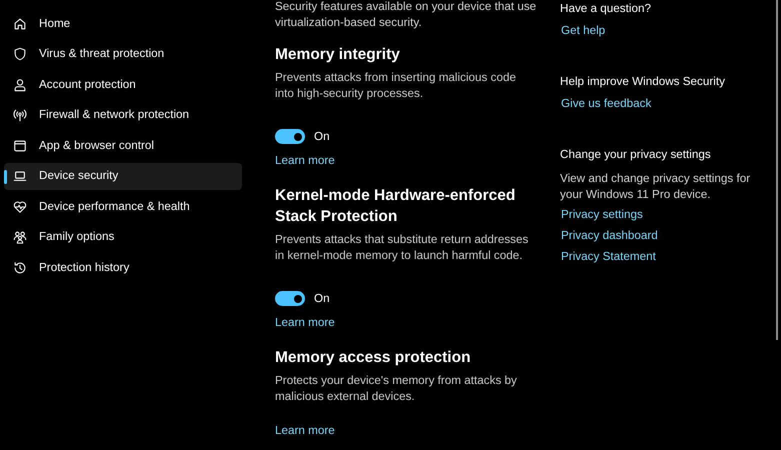 The width and height of the screenshot is (781, 450). Describe the element at coordinates (123, 176) in the screenshot. I see `sidebar-item: Device security` at that location.